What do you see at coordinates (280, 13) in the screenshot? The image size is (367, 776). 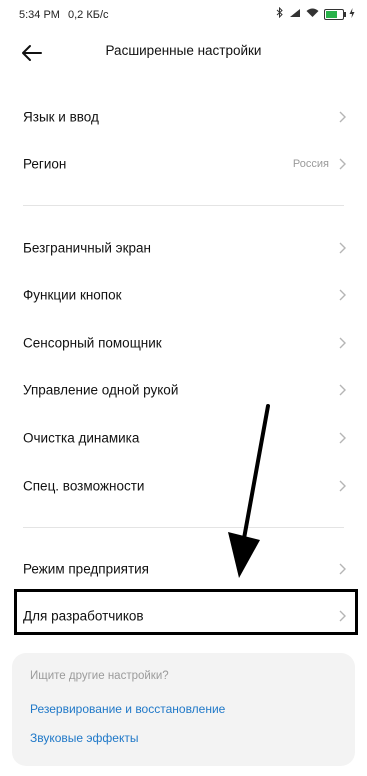 I see `bluetooth-icon` at bounding box center [280, 13].